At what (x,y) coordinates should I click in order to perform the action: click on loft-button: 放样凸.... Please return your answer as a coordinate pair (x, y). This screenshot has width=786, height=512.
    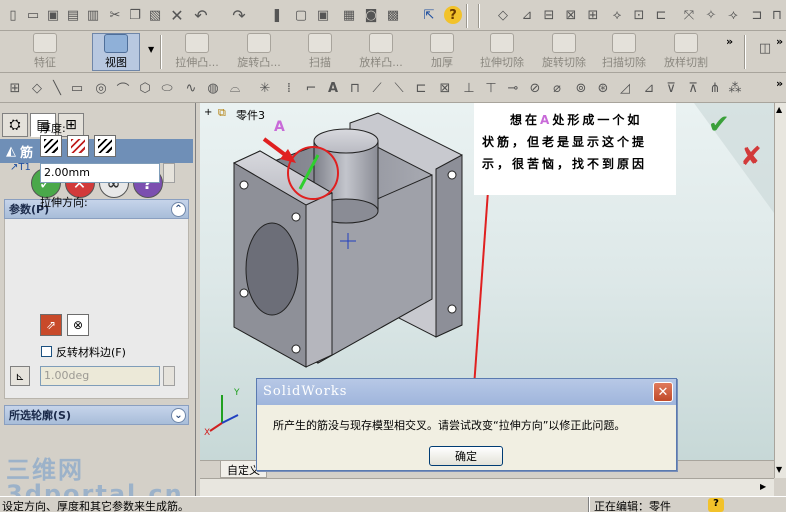
    Looking at the image, I should click on (381, 52).